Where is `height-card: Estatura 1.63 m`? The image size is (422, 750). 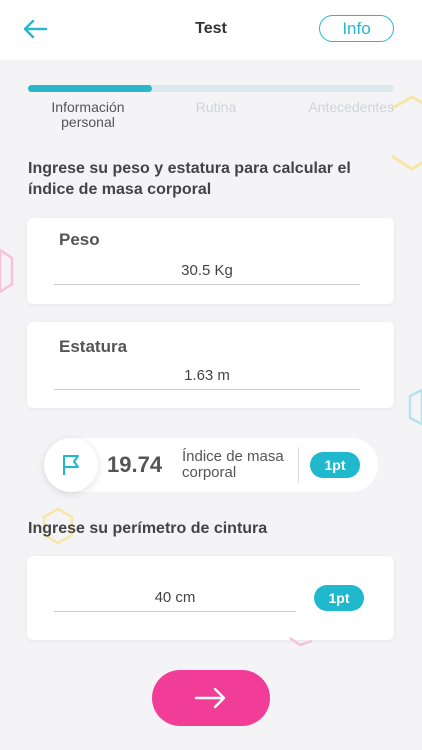 height-card: Estatura 1.63 m is located at coordinates (210, 365).